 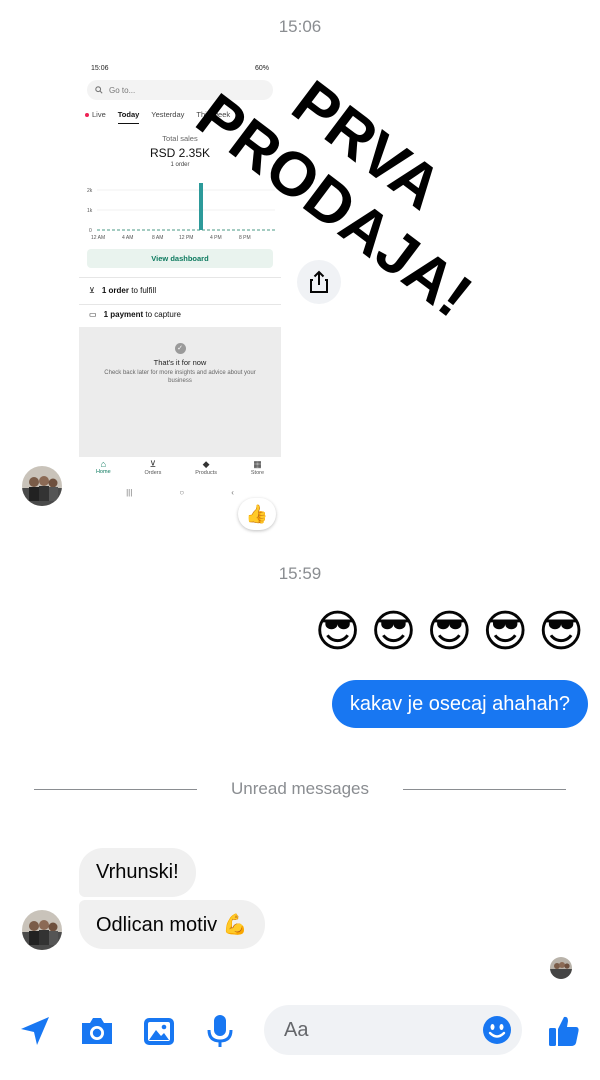 What do you see at coordinates (90, 231) in the screenshot?
I see `y-tick-0: 0` at bounding box center [90, 231].